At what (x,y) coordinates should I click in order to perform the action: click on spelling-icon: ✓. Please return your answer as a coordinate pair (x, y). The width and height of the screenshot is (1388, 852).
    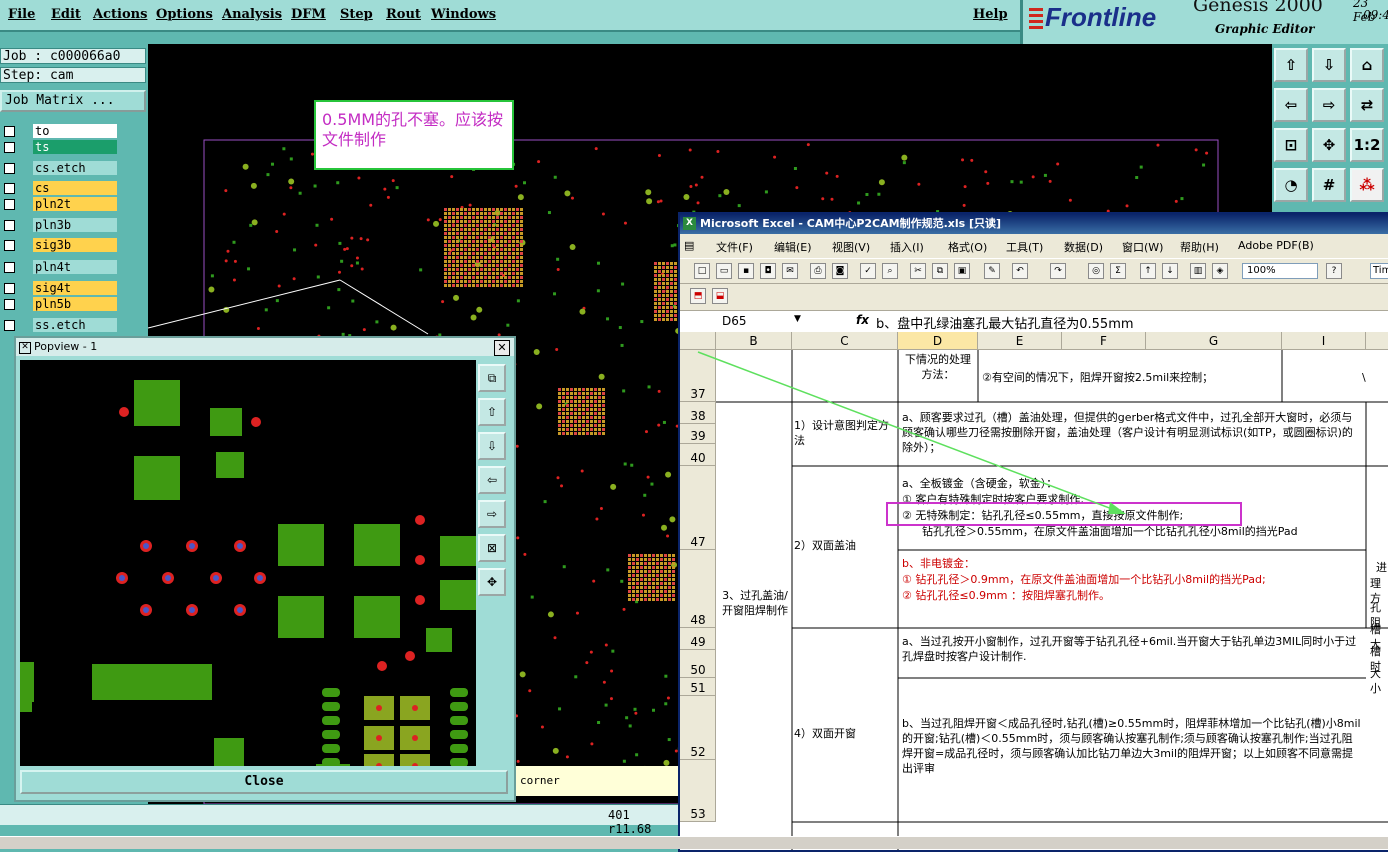
    Looking at the image, I should click on (868, 271).